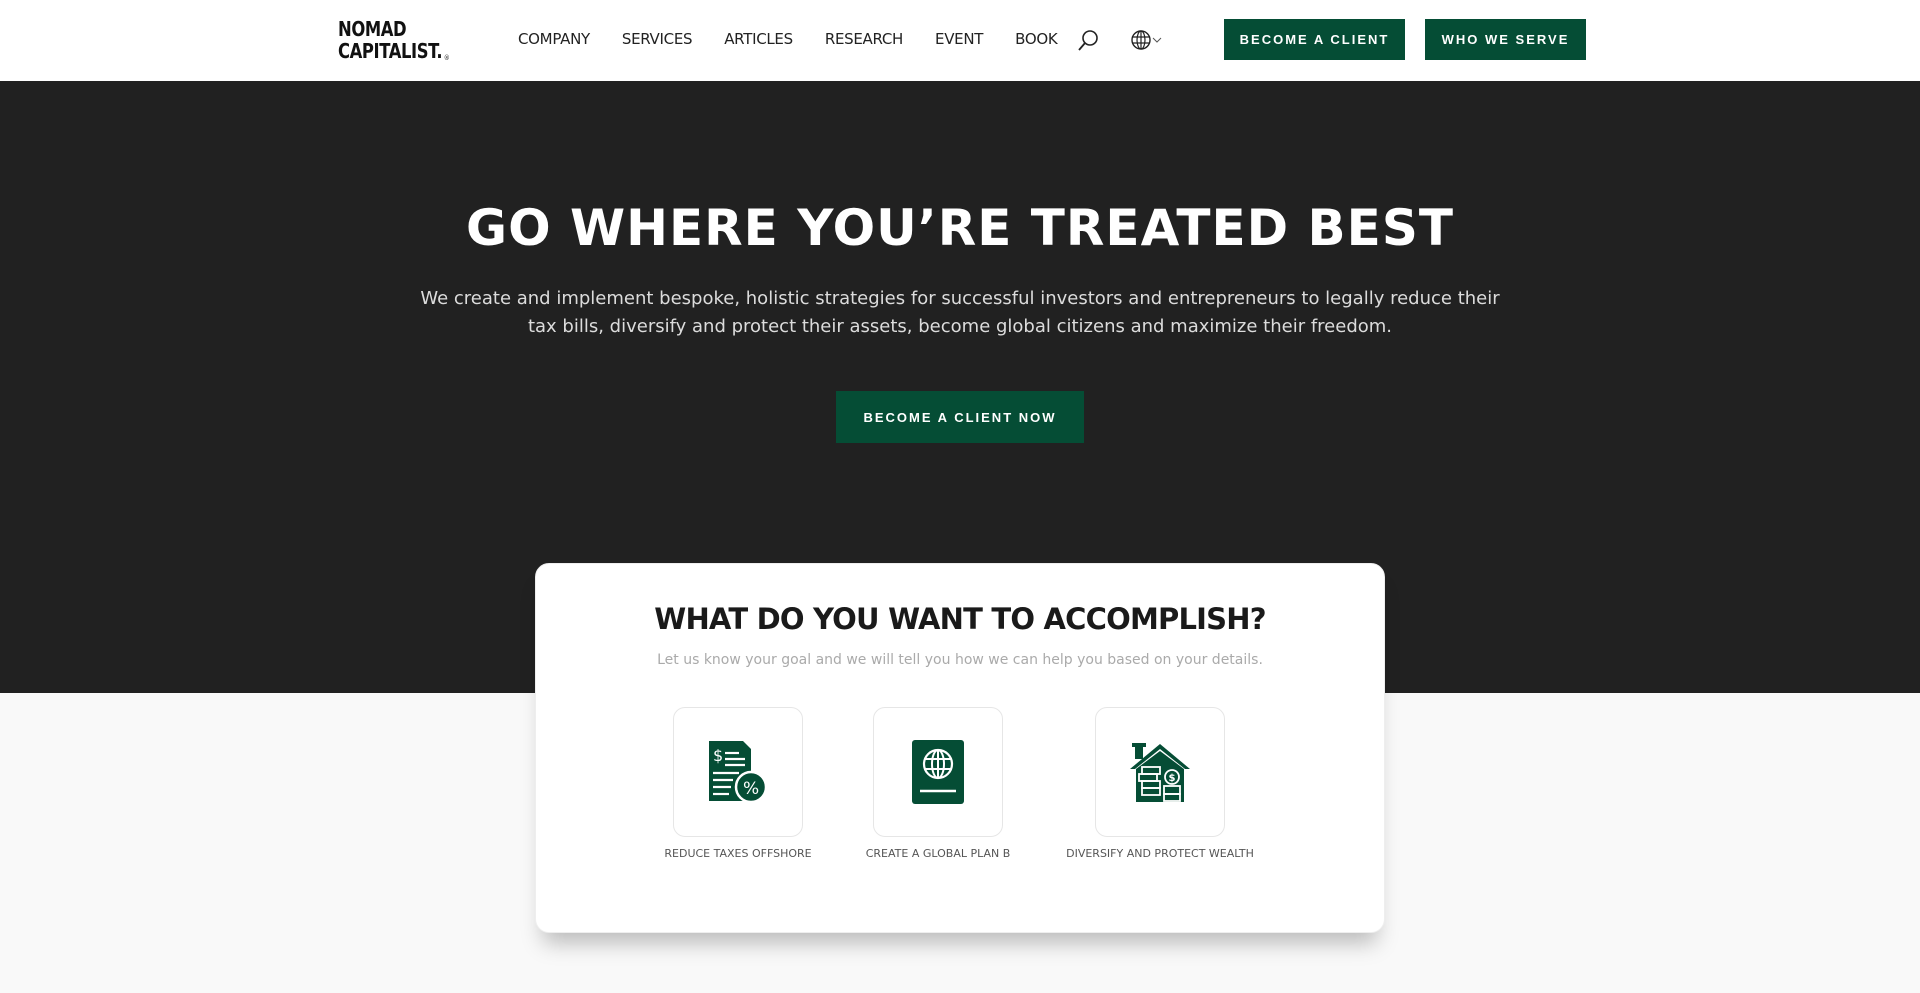 This screenshot has height=993, width=1920. I want to click on goal-tile, so click(938, 772).